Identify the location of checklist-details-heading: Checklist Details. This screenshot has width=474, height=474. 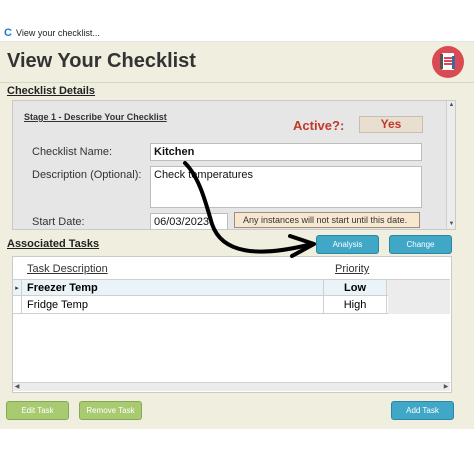
(51, 91).